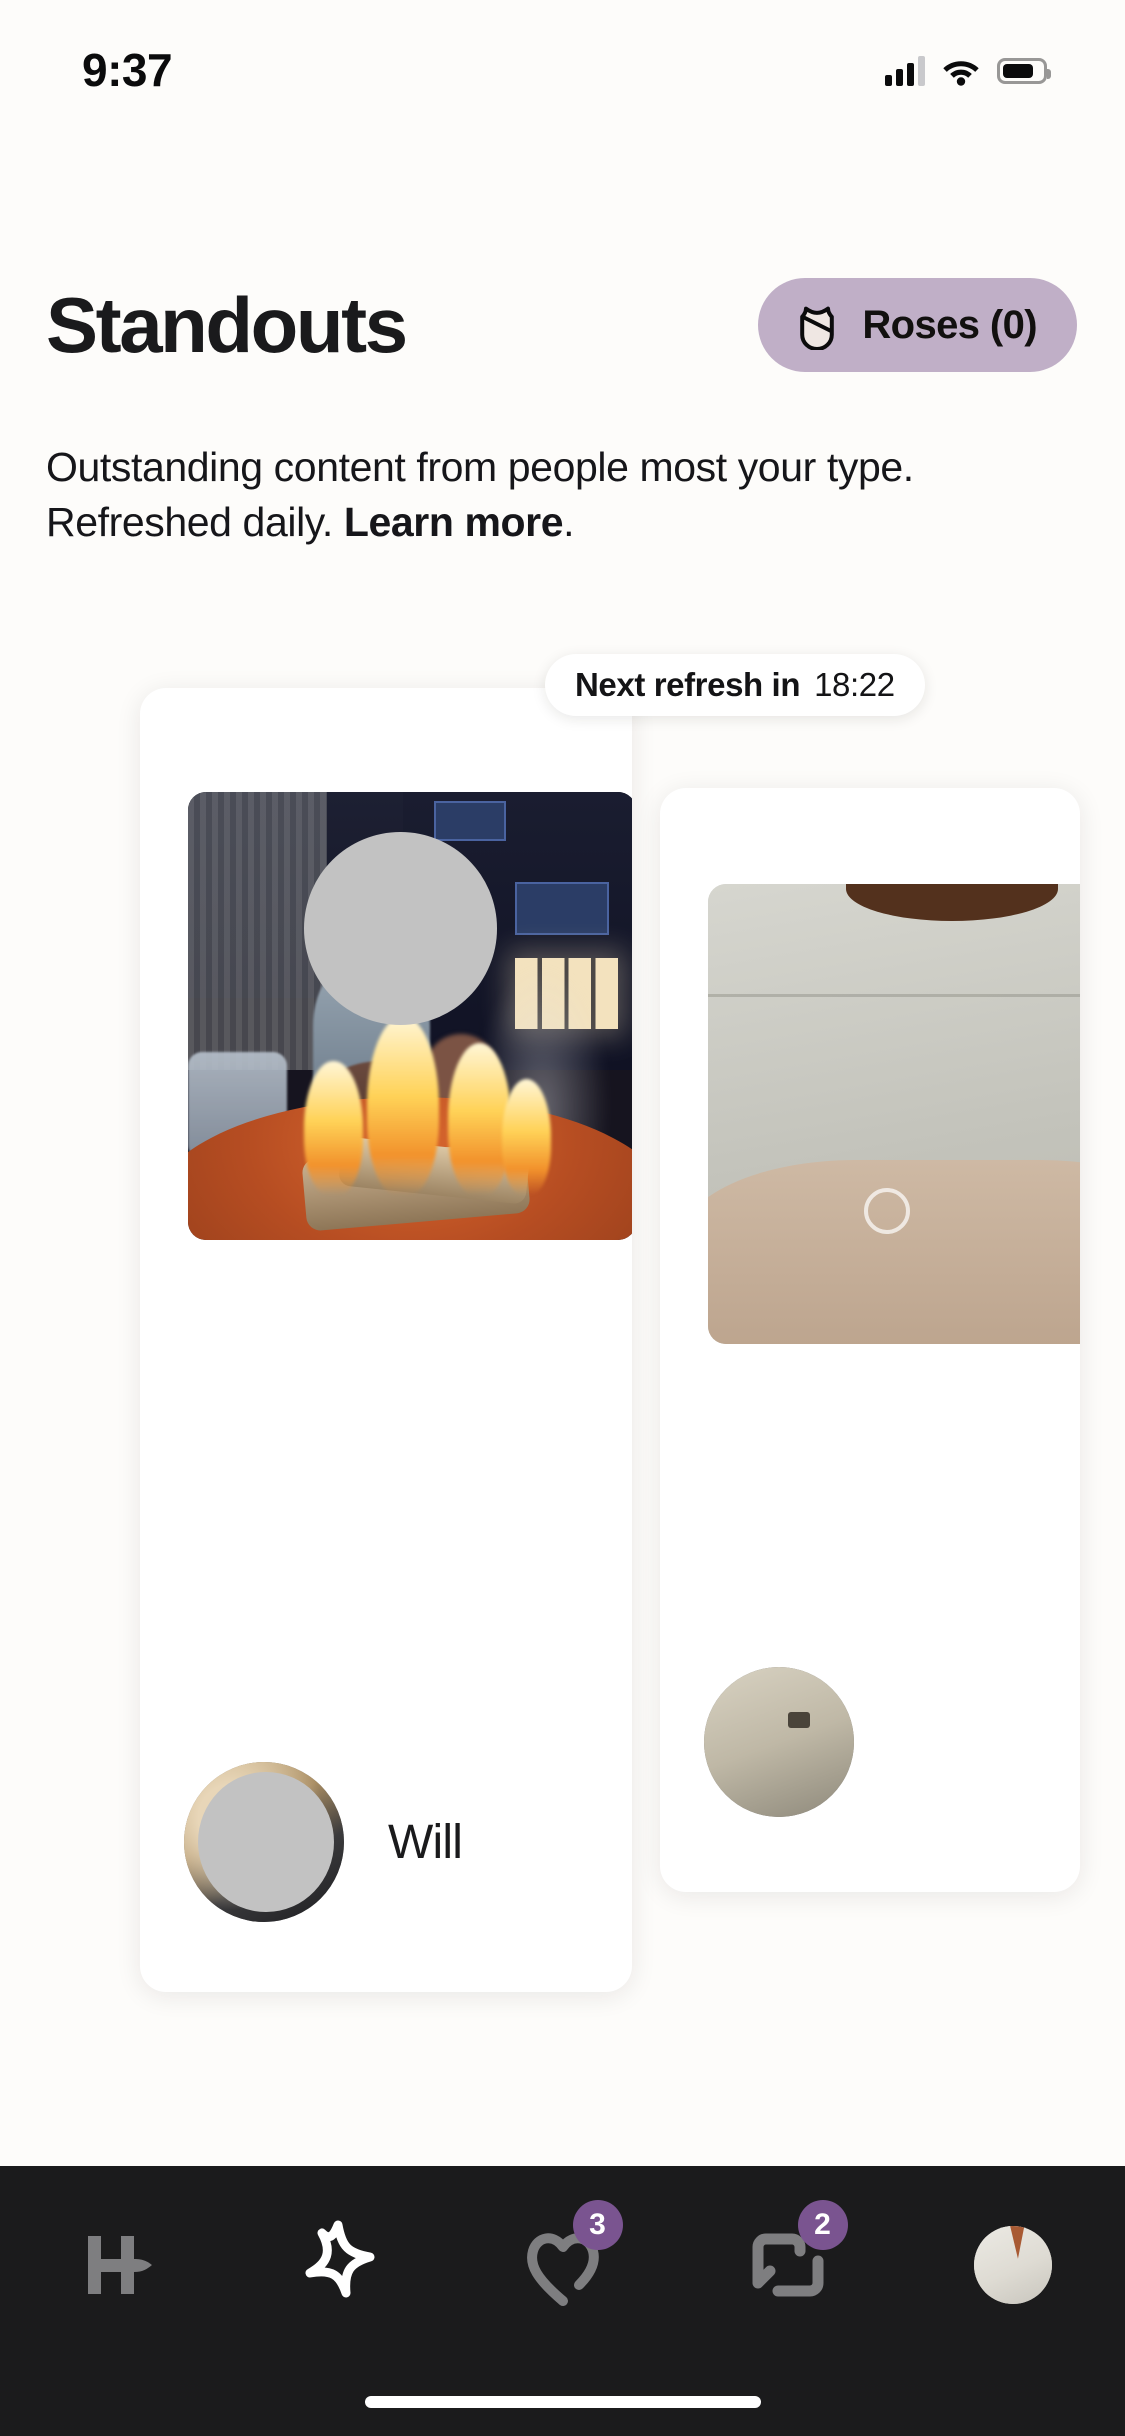  I want to click on likes-badge: 3, so click(597, 2225).